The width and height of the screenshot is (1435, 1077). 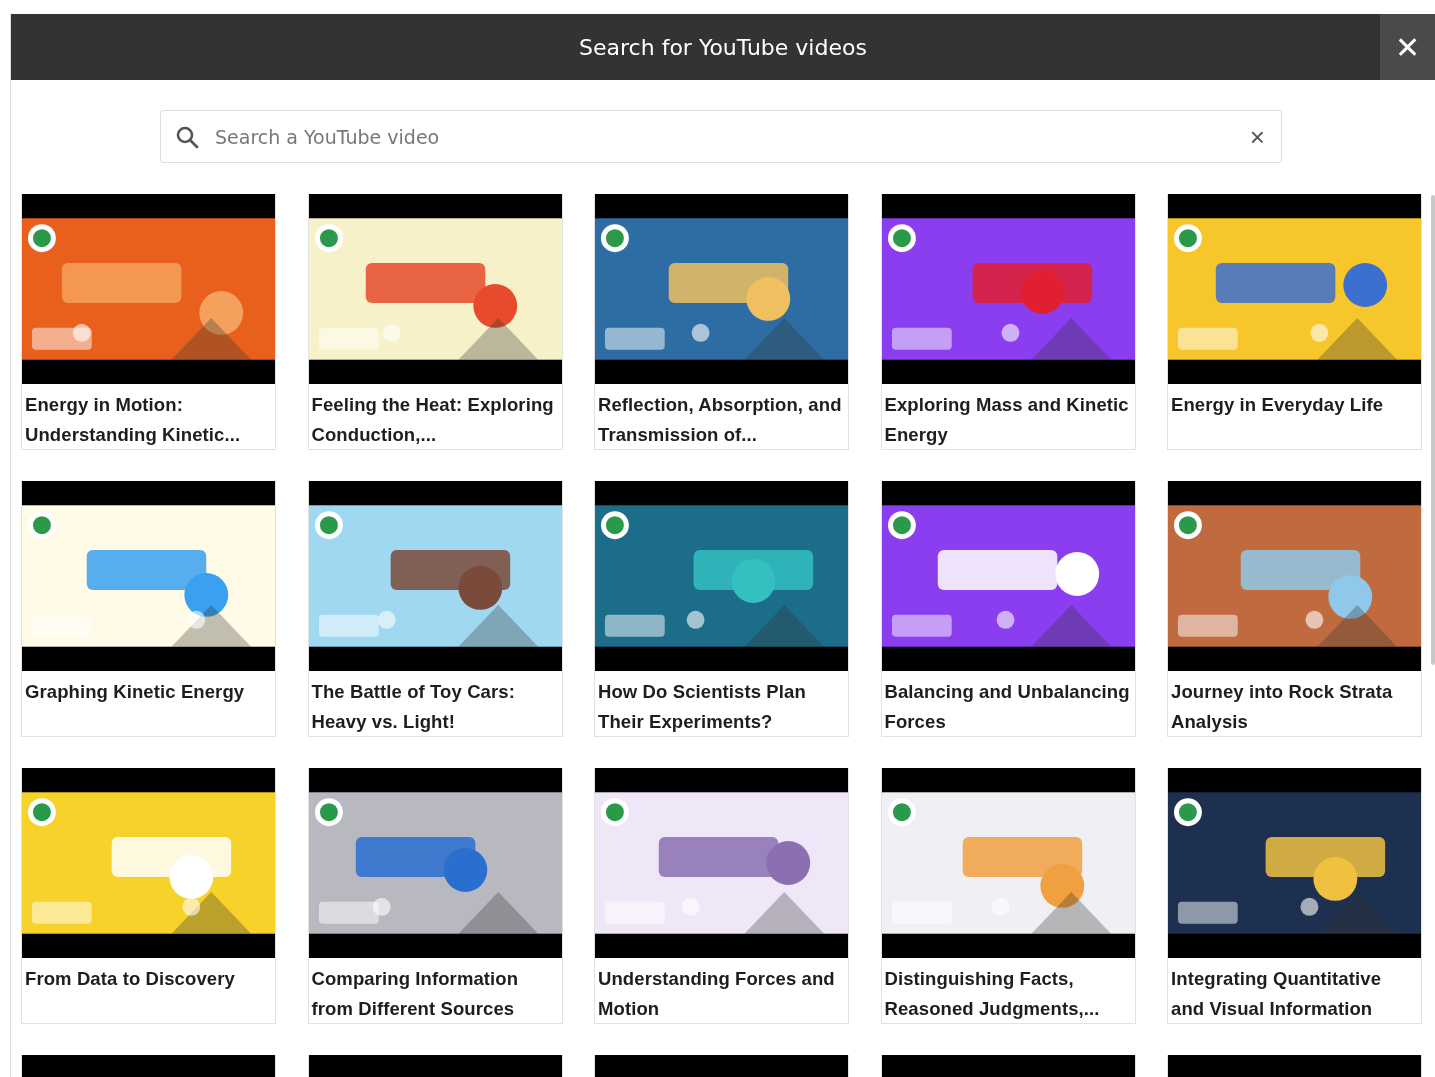 I want to click on video-title: Energy in Everyday Life, so click(x=1277, y=405).